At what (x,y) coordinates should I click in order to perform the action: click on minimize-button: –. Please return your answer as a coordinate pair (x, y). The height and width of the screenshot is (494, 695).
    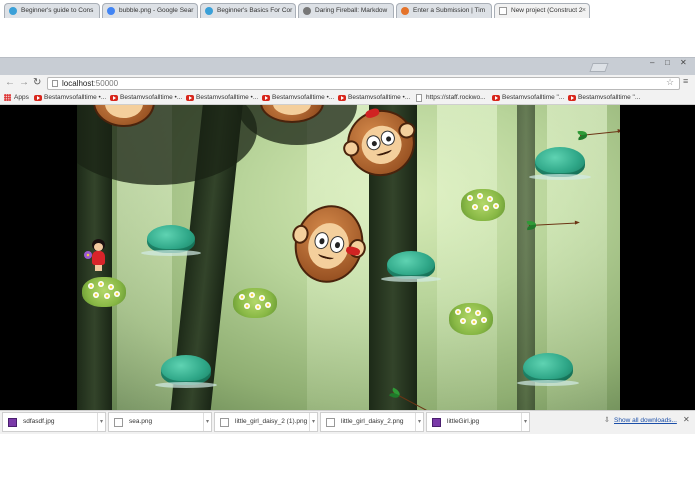
    Looking at the image, I should click on (652, 62).